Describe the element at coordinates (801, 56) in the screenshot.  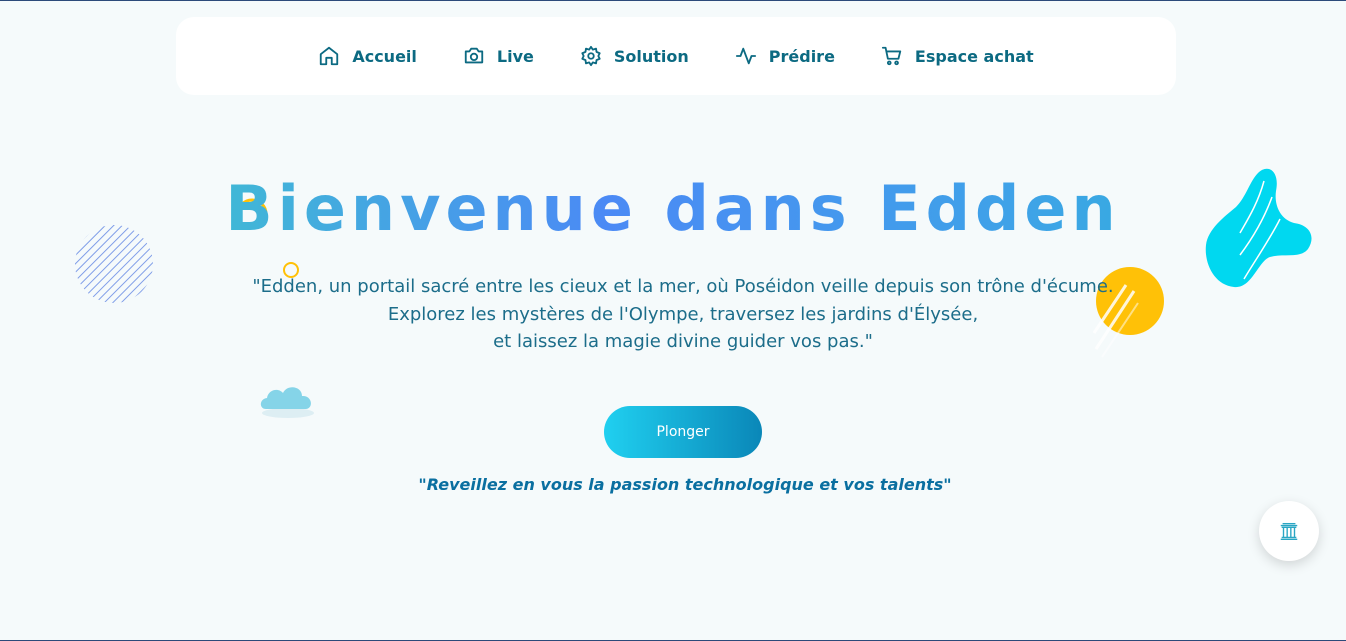
I see `nav-item-label: Prédire` at that location.